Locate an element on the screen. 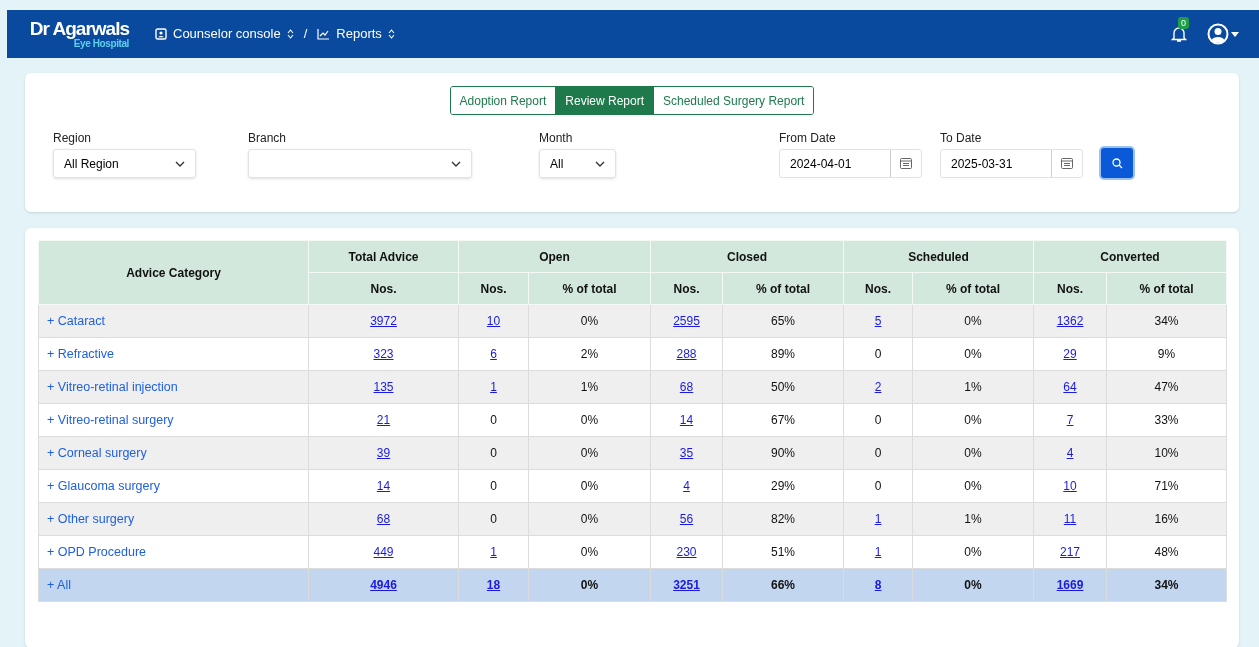  table-cell-text: 65% is located at coordinates (783, 321).